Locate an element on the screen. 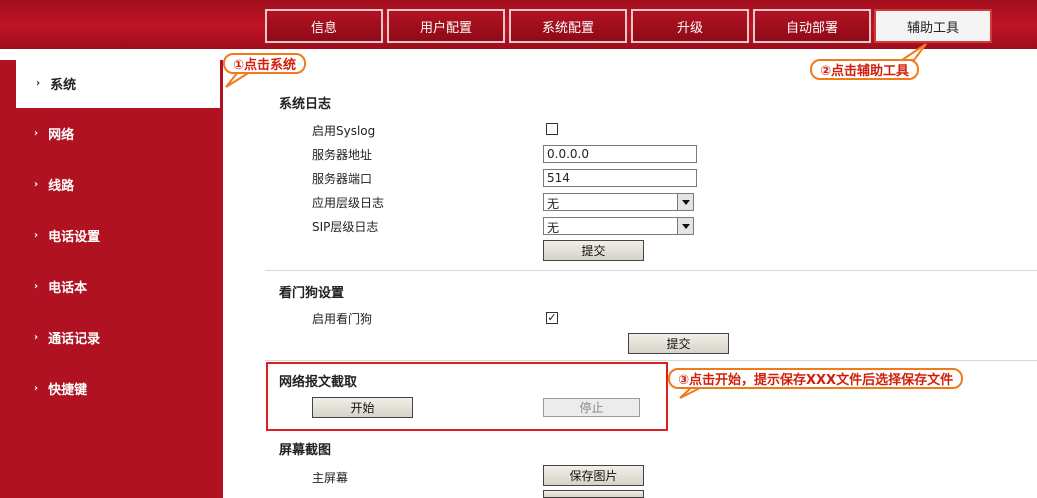  annotation-step1: ①点击系统 is located at coordinates (265, 63).